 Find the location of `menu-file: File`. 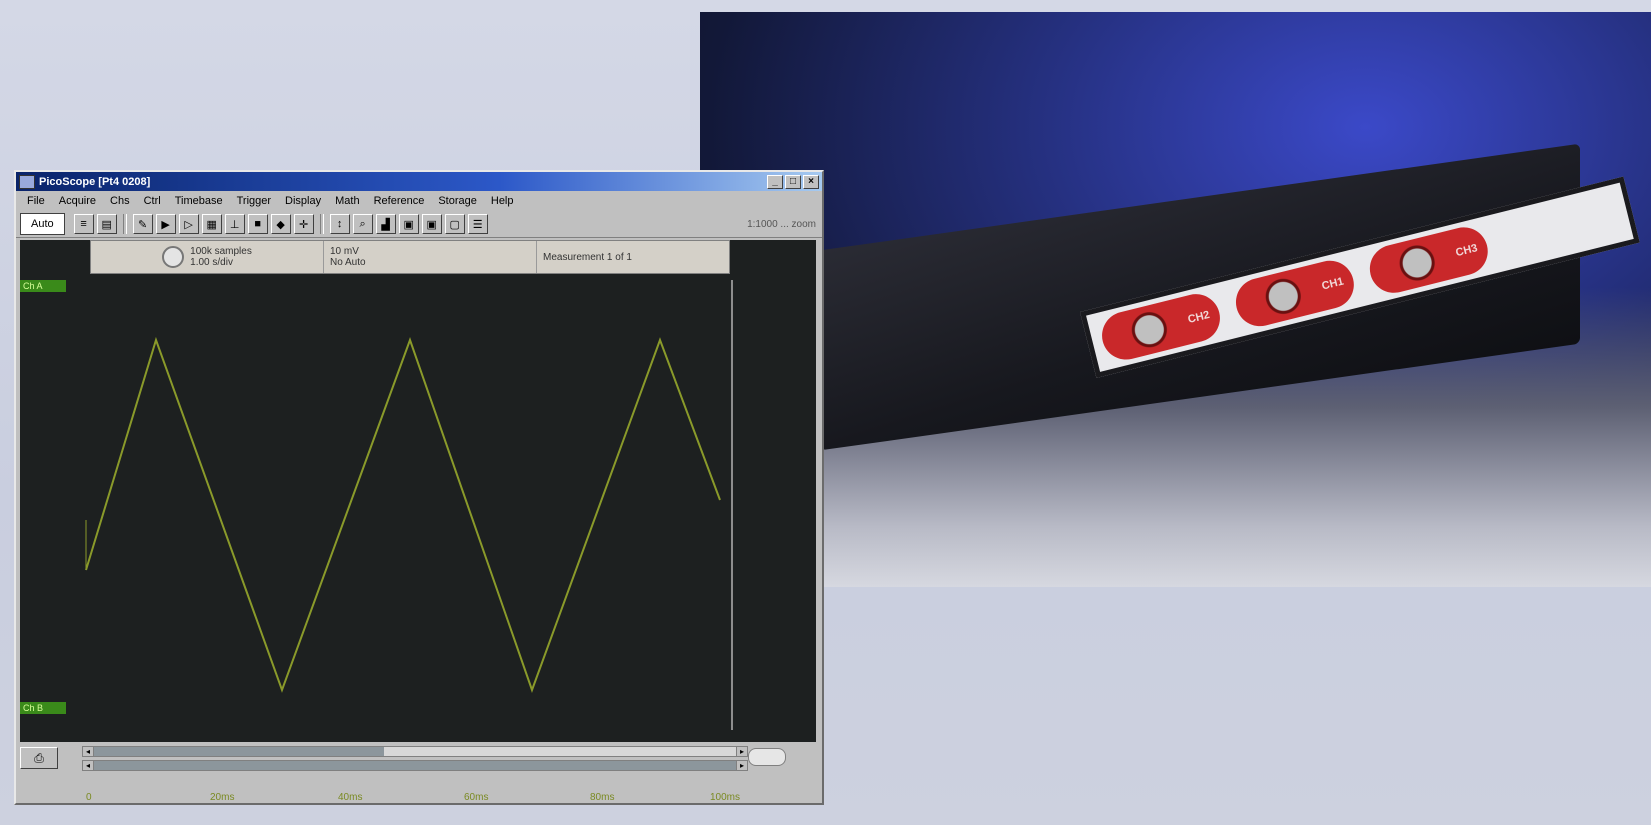

menu-file: File is located at coordinates (36, 201).